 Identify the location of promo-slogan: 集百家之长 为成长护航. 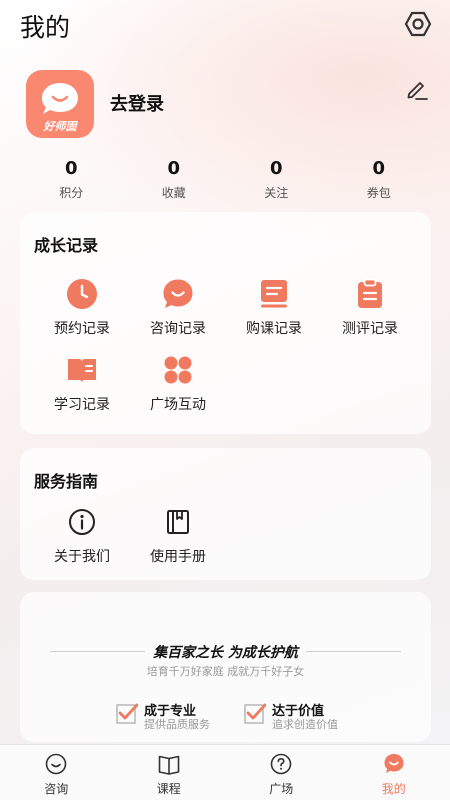
(225, 653).